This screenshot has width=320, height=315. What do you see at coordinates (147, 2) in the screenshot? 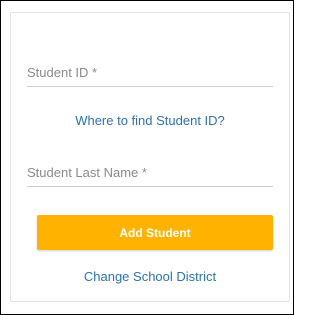
I see `clipped-header-remnant` at bounding box center [147, 2].